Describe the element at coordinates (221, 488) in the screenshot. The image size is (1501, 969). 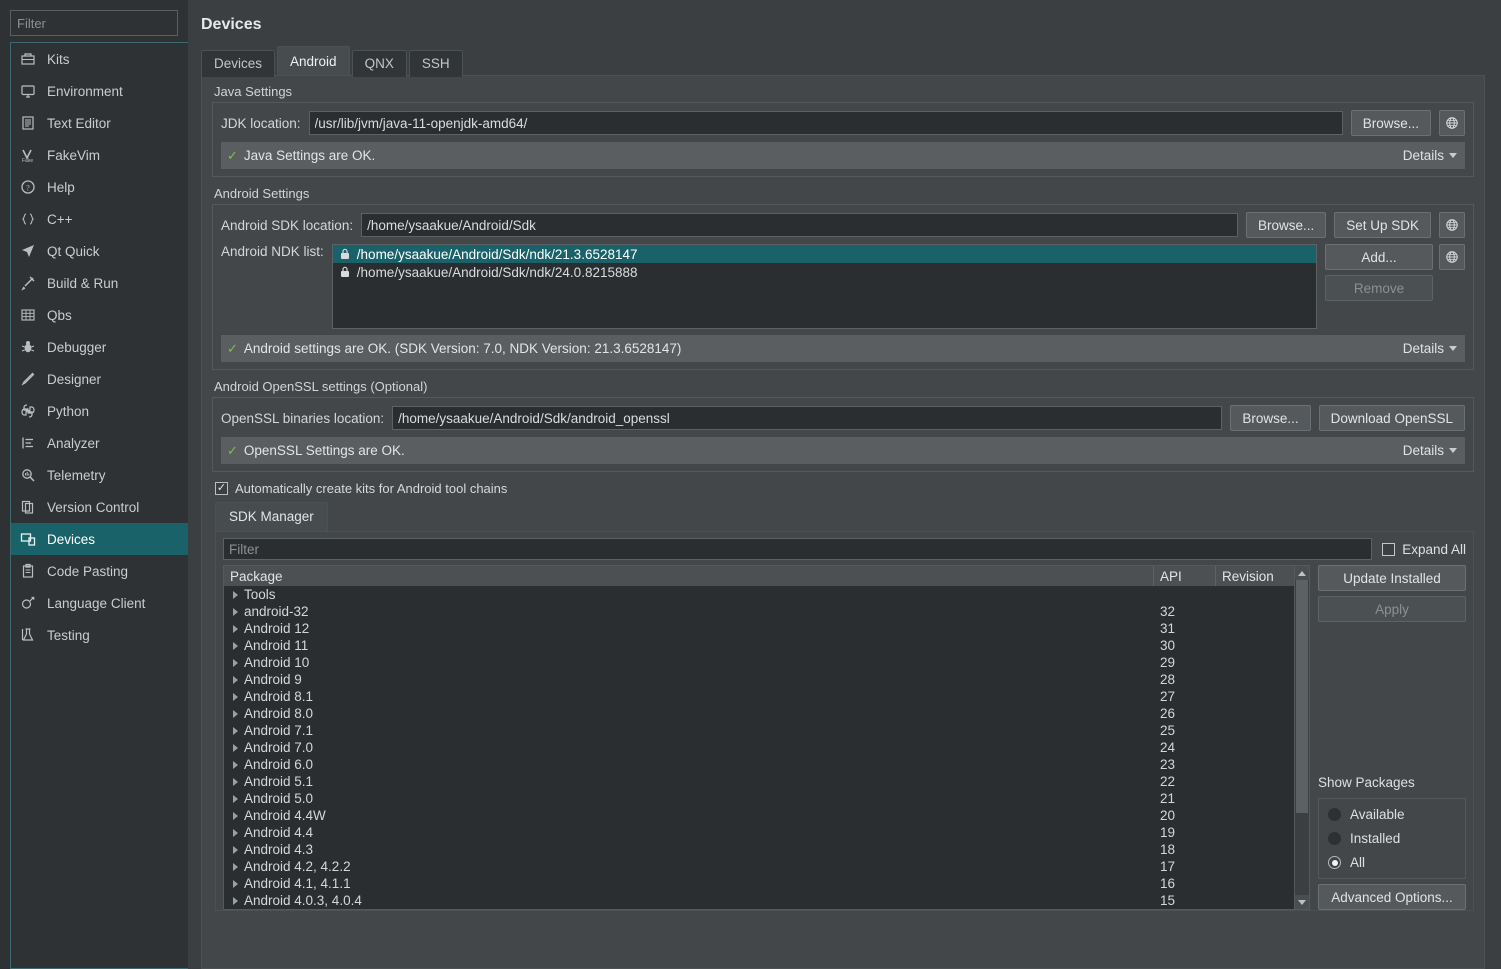
I see `auto-create-kits-checkbox: ✓` at that location.